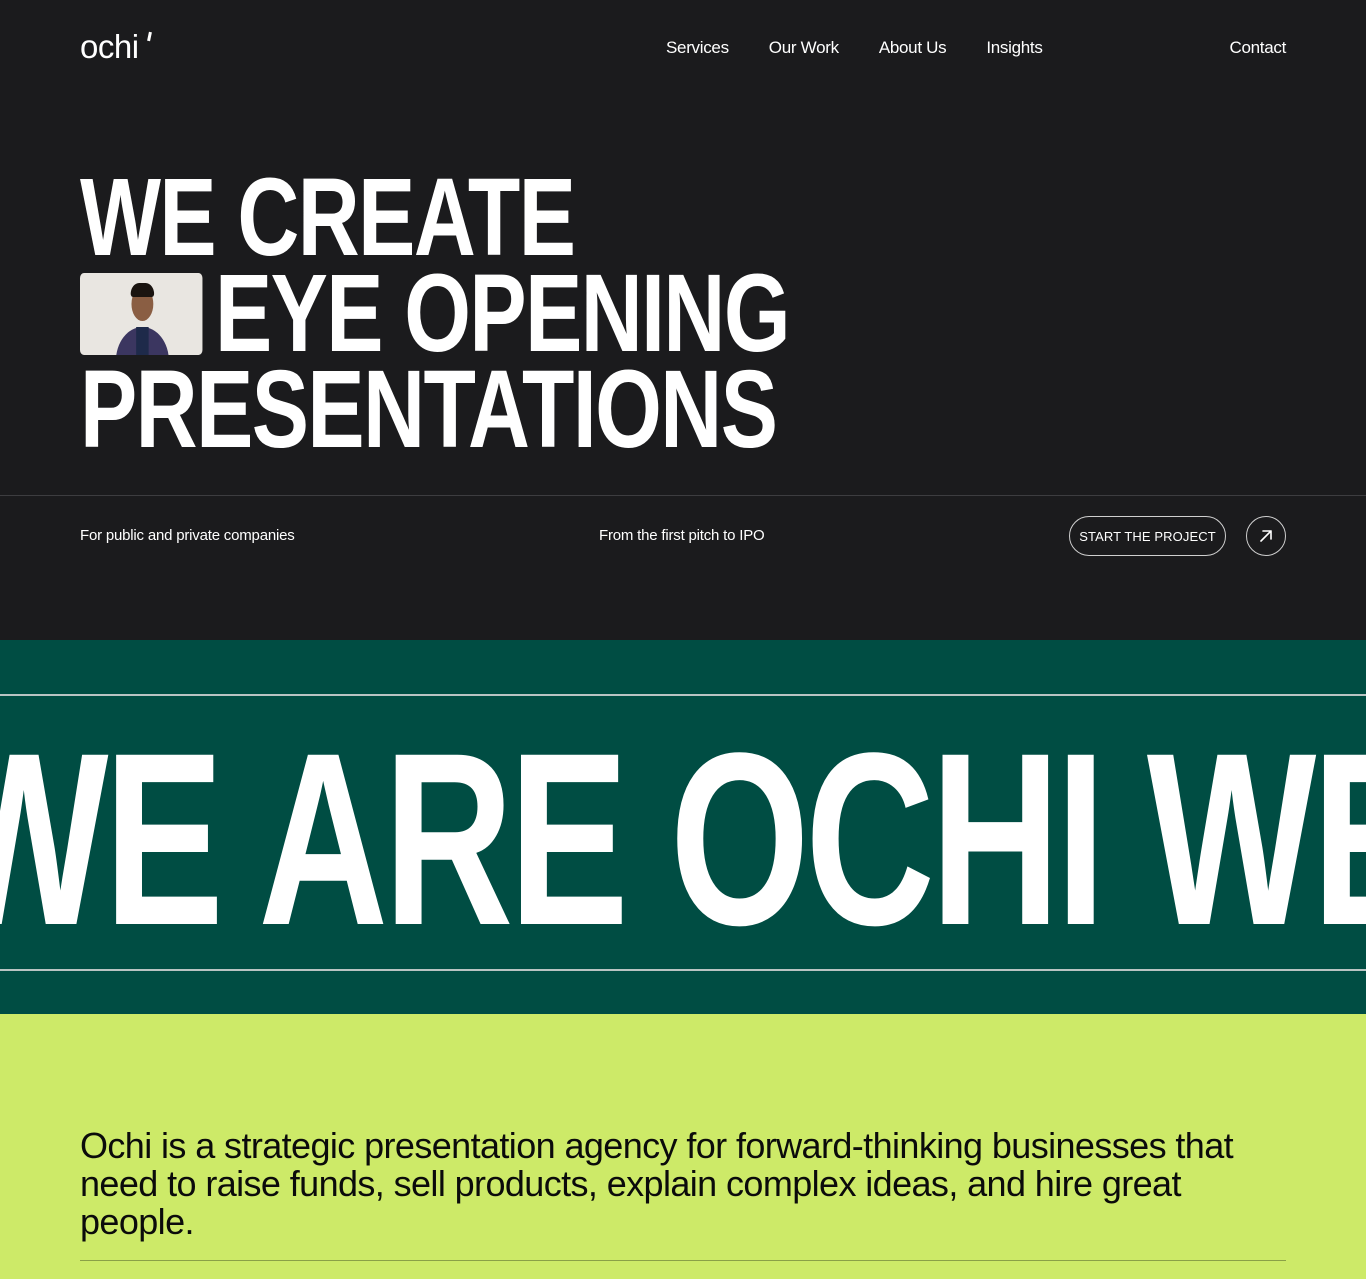  I want to click on headline-line-3: PRESENTATIONS, so click(431, 409).